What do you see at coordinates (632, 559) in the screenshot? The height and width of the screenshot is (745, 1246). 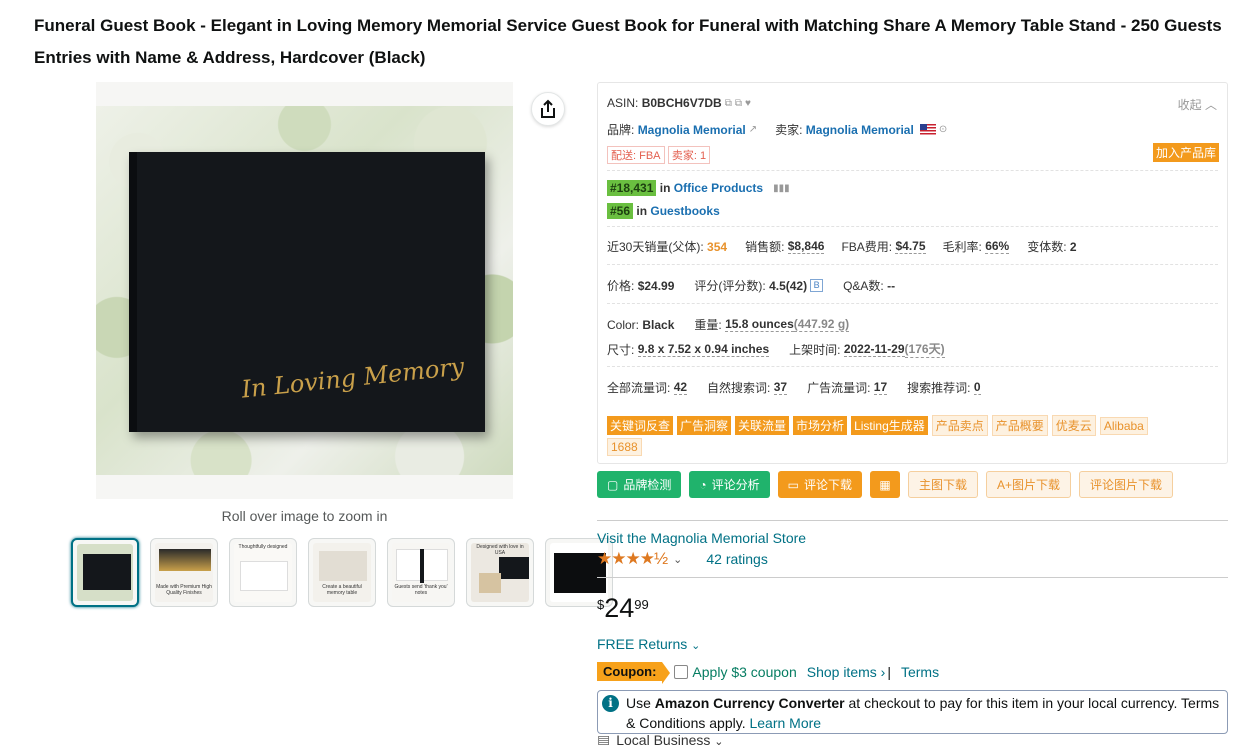 I see `star-rating-icon: ★★★★½` at bounding box center [632, 559].